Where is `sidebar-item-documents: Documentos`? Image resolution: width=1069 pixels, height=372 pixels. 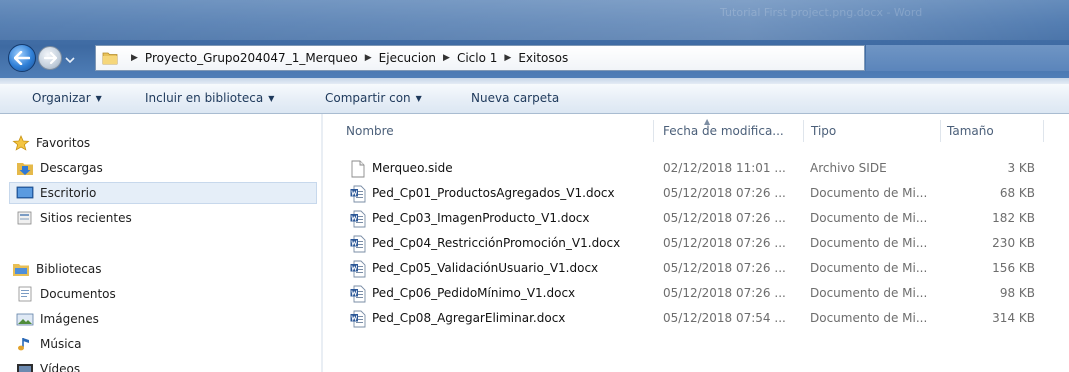
sidebar-item-documents: Documentos is located at coordinates (66, 294).